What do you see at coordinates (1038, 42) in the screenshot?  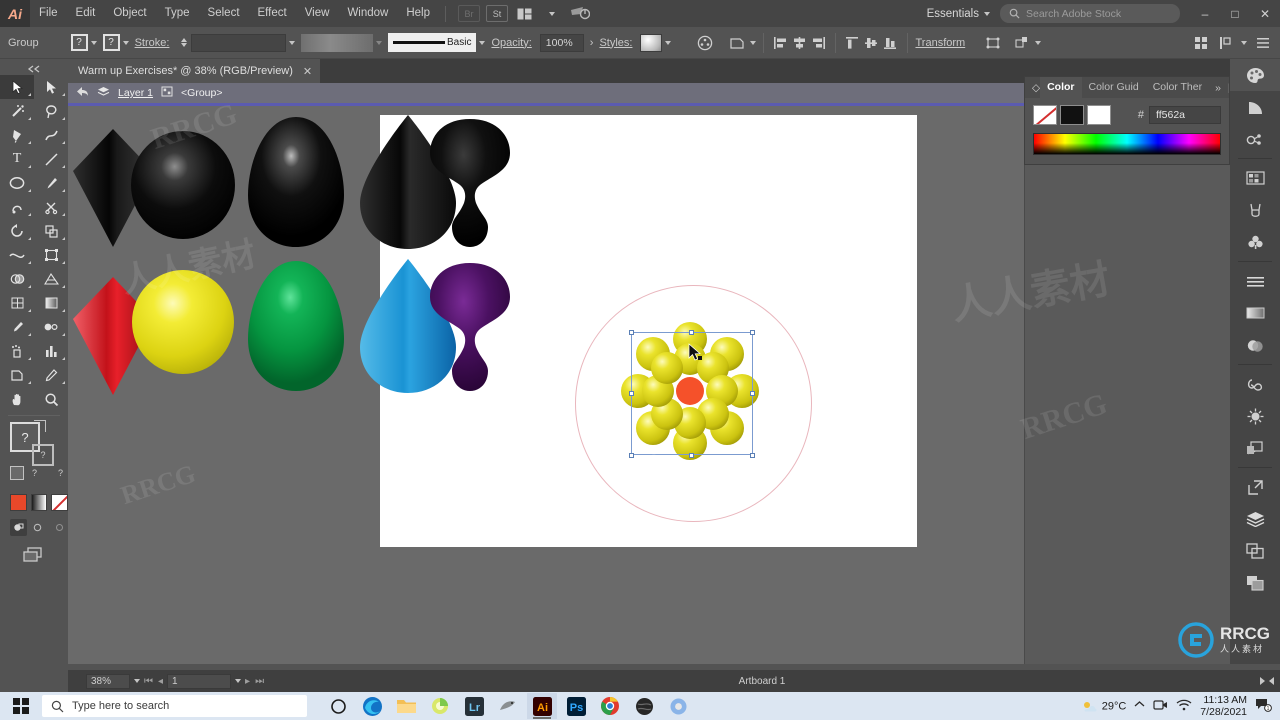 I see `select-similar-chevron-down-icon` at bounding box center [1038, 42].